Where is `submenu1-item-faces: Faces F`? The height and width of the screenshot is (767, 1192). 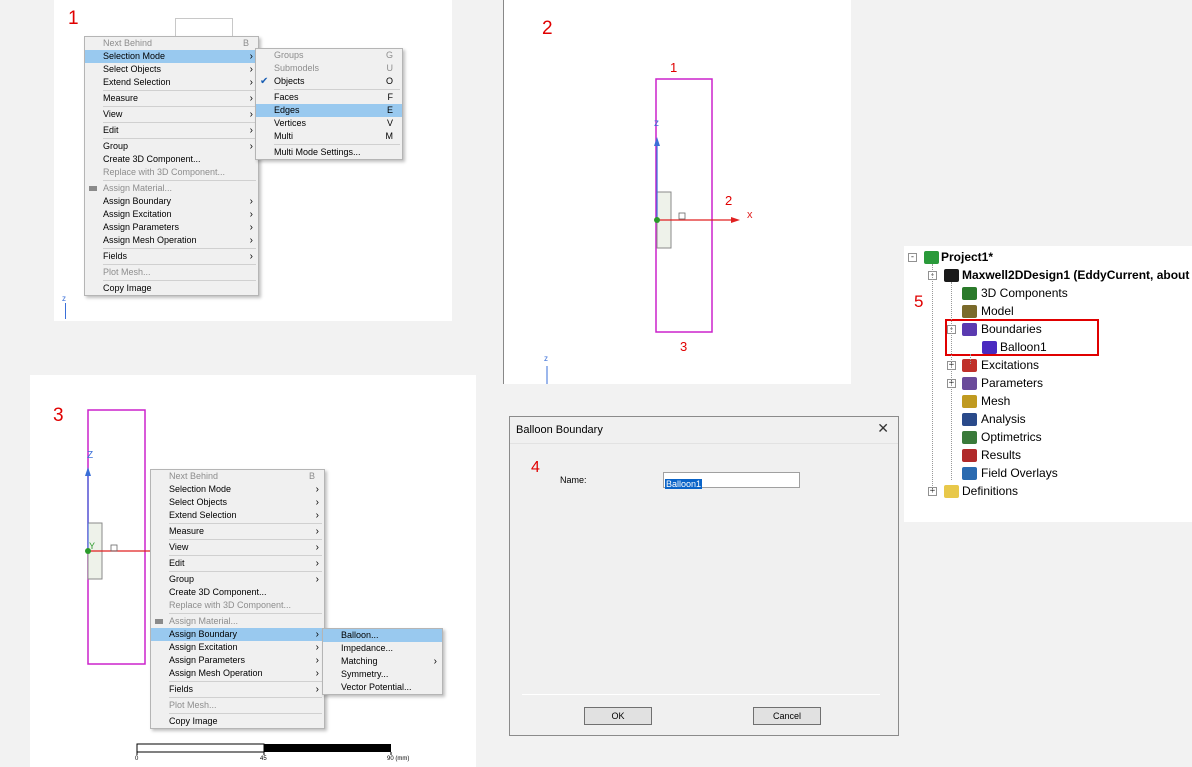
submenu1-item-faces: Faces F is located at coordinates (329, 97).